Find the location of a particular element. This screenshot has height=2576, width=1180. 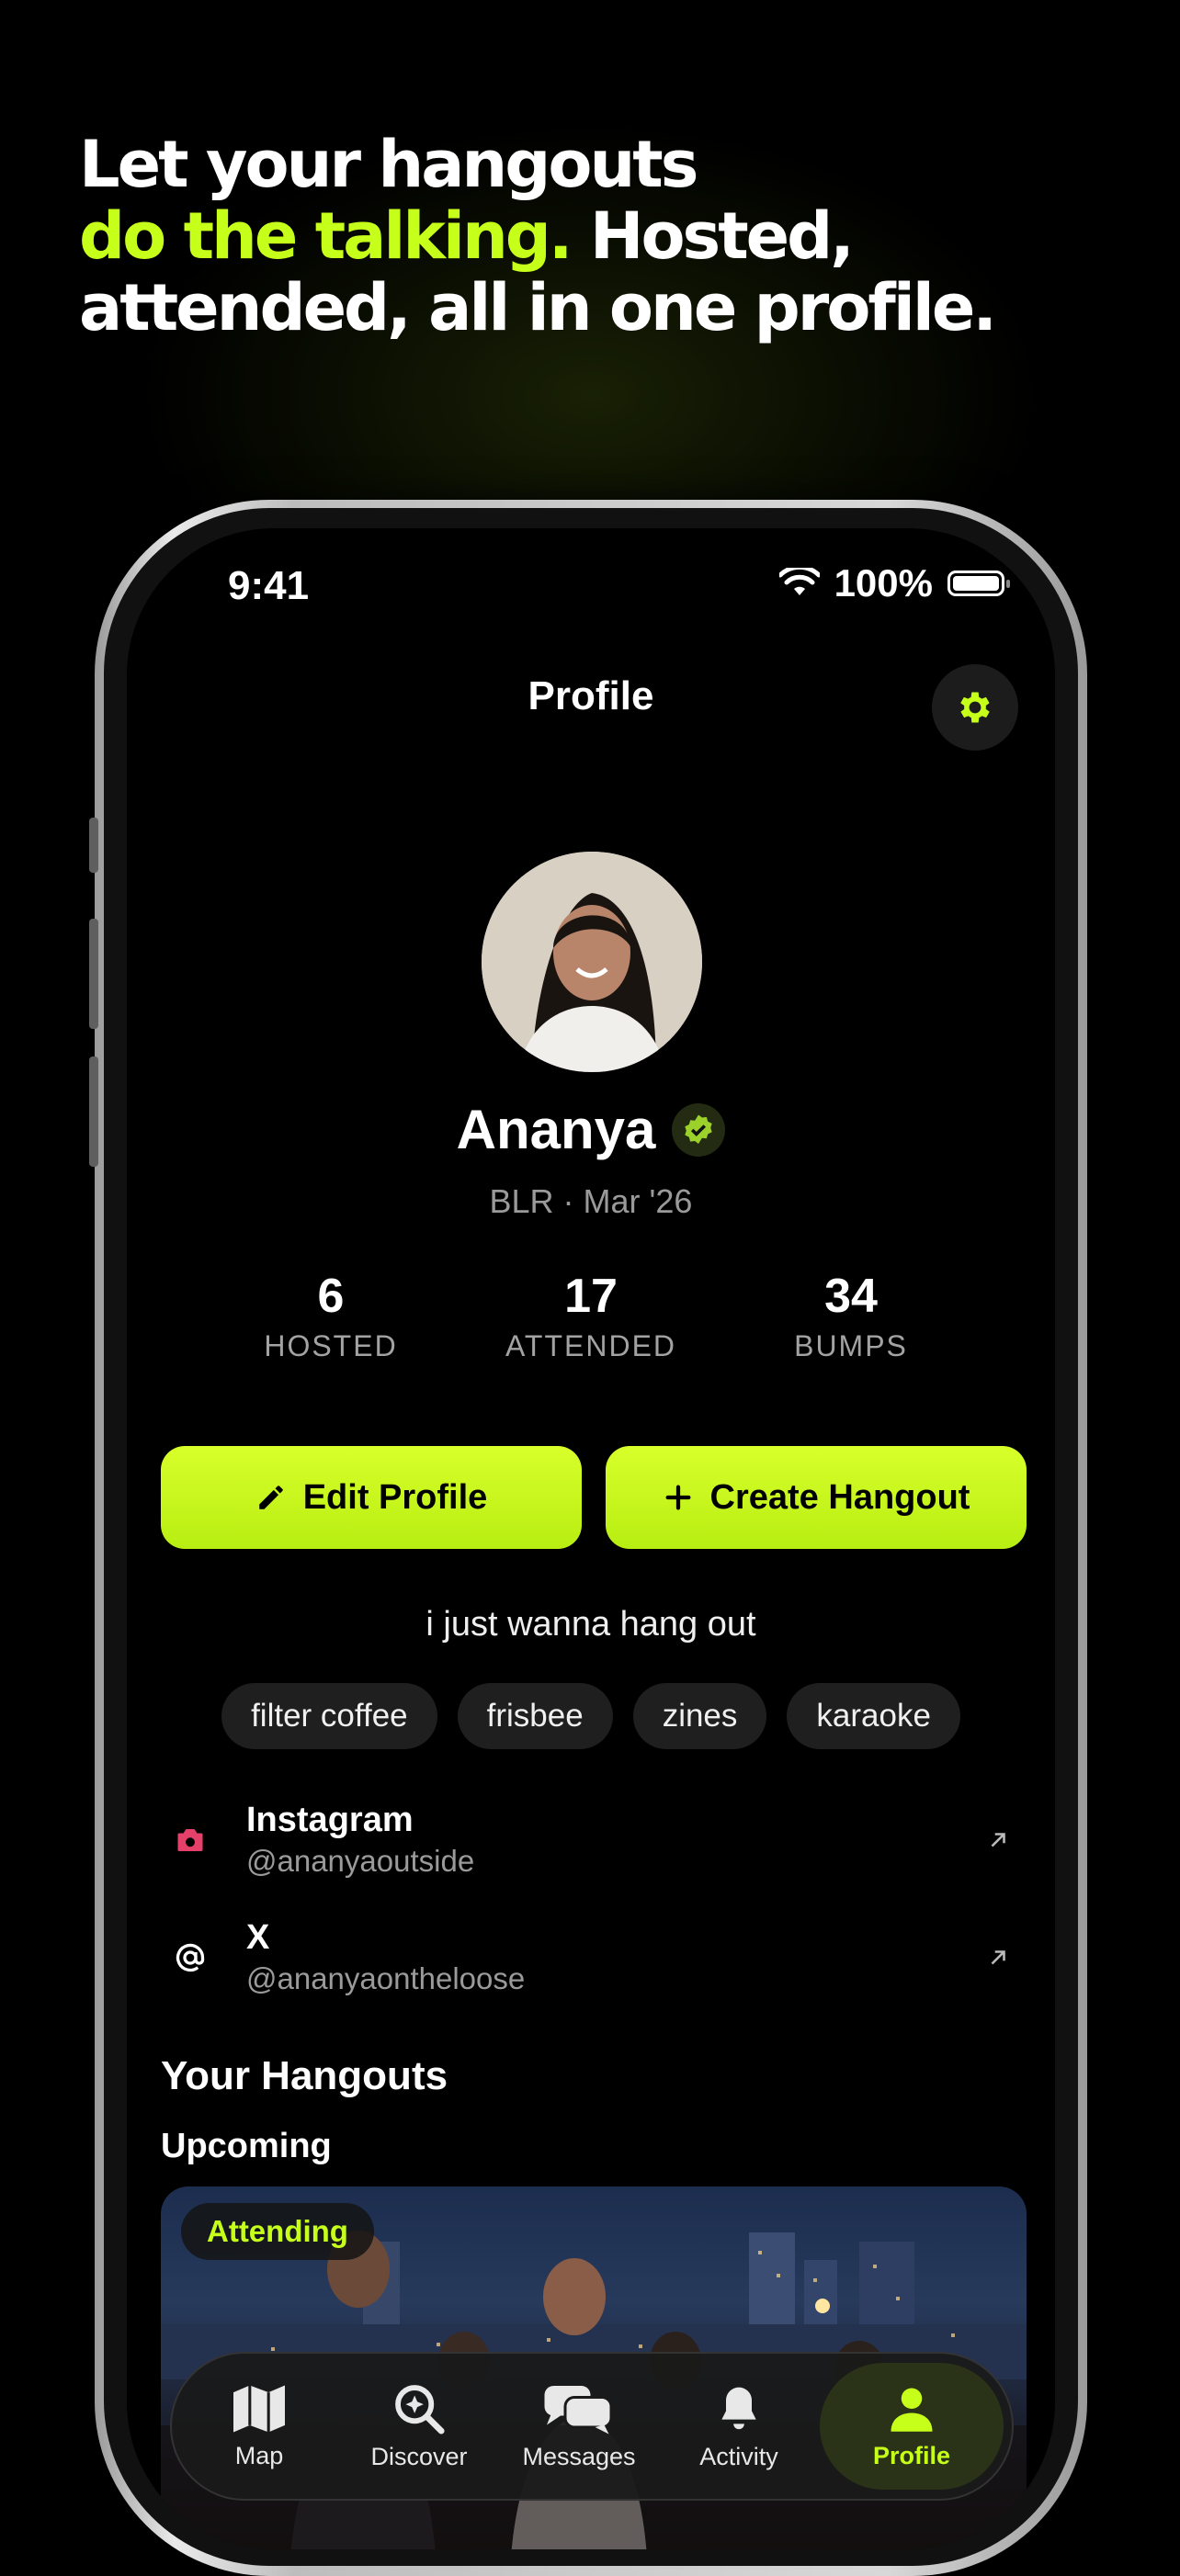

profile-location-joined: BLR · Mar '26 is located at coordinates (591, 1201).